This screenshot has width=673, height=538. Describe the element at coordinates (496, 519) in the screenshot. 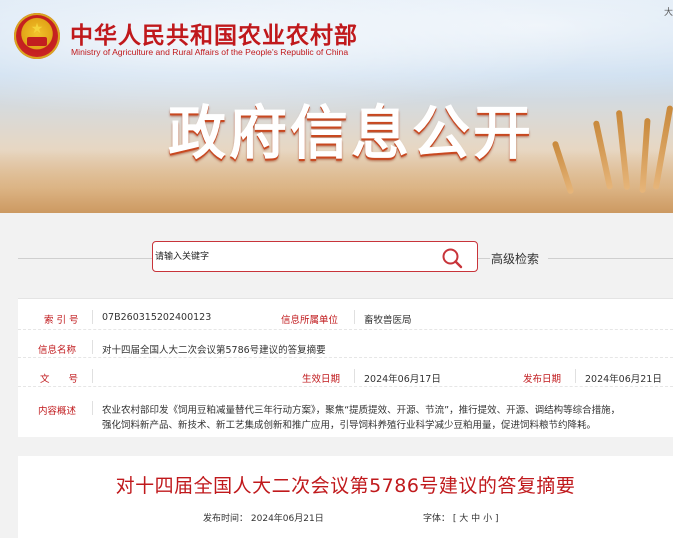

I see `font-bracket-close: ]` at that location.